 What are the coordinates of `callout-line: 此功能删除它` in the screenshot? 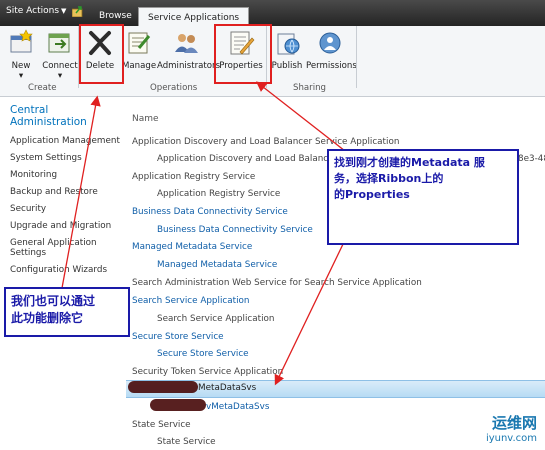 It's located at (47, 318).